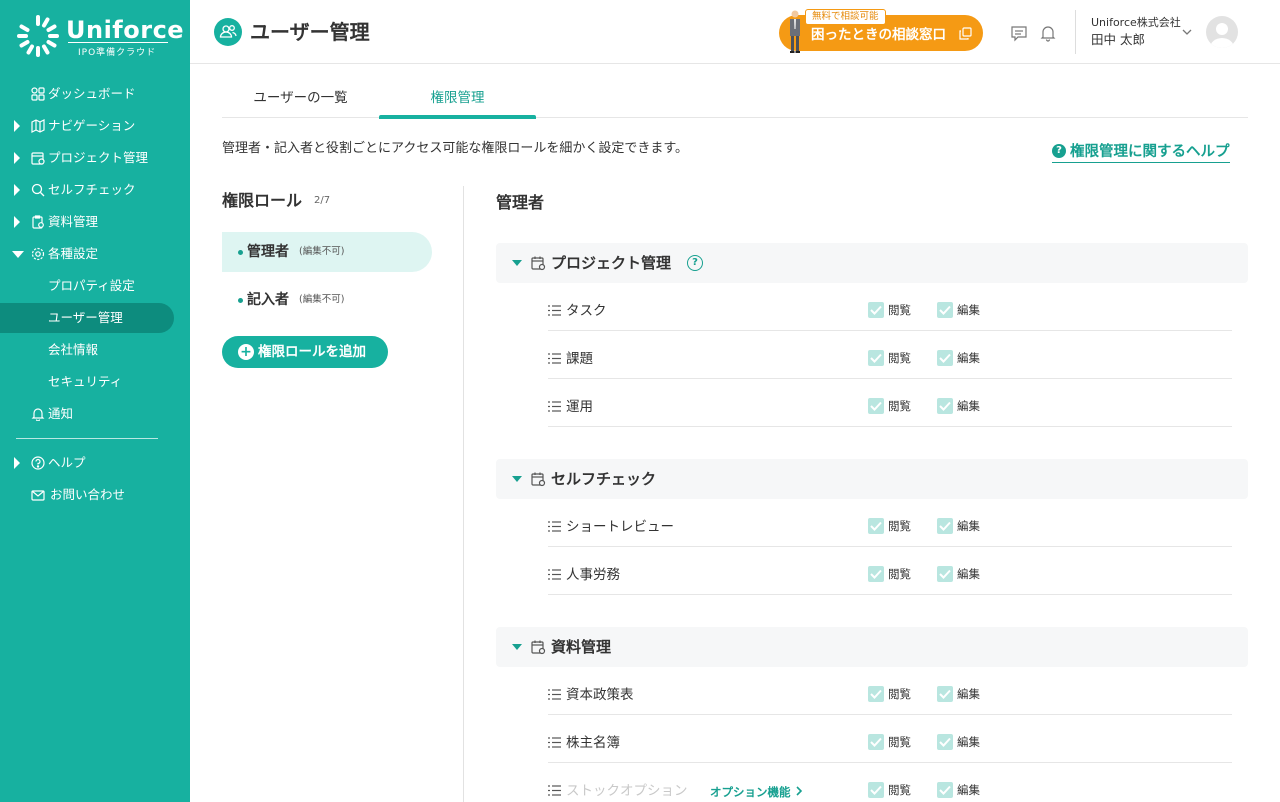  What do you see at coordinates (327, 252) in the screenshot?
I see `role-item-admin: 管理者 (編集不可)` at bounding box center [327, 252].